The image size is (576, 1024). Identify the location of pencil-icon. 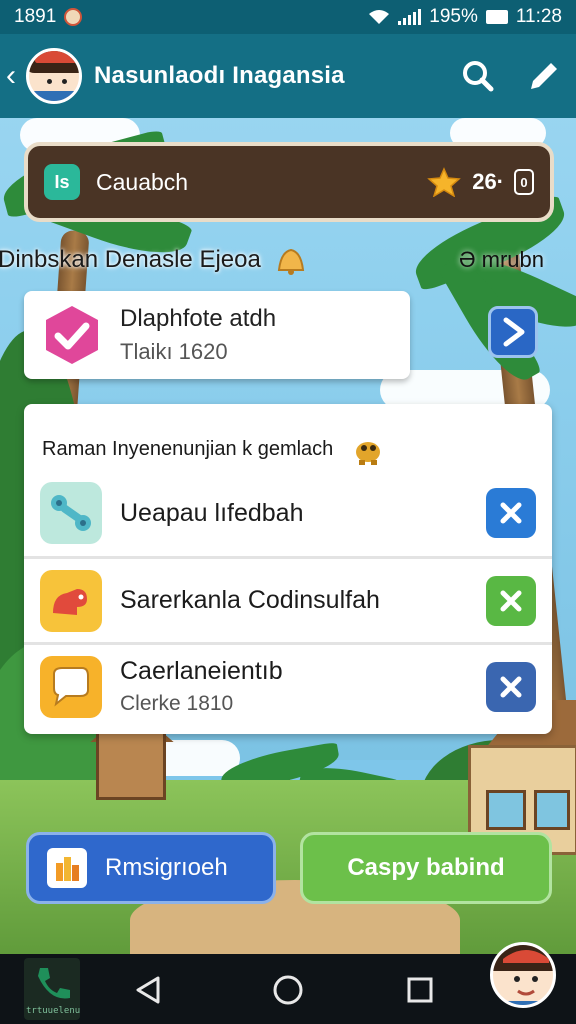
(544, 76).